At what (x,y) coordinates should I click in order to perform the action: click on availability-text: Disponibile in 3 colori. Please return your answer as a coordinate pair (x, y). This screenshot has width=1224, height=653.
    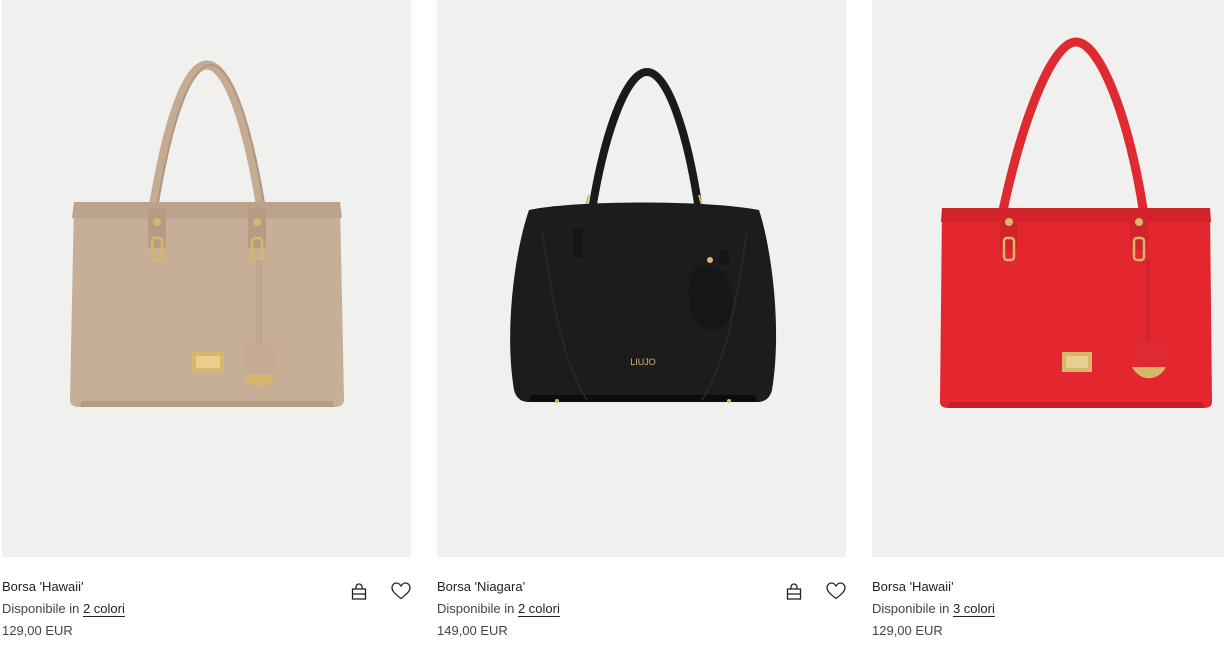
    Looking at the image, I should click on (933, 608).